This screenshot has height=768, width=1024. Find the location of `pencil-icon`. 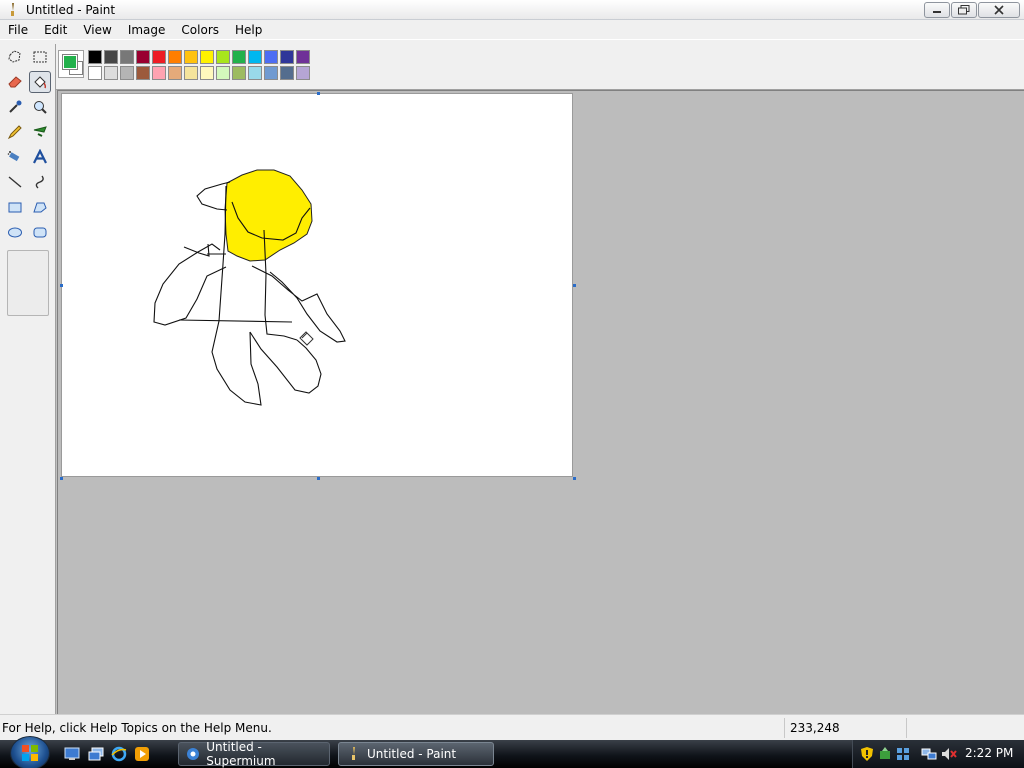

pencil-icon is located at coordinates (14, 132).